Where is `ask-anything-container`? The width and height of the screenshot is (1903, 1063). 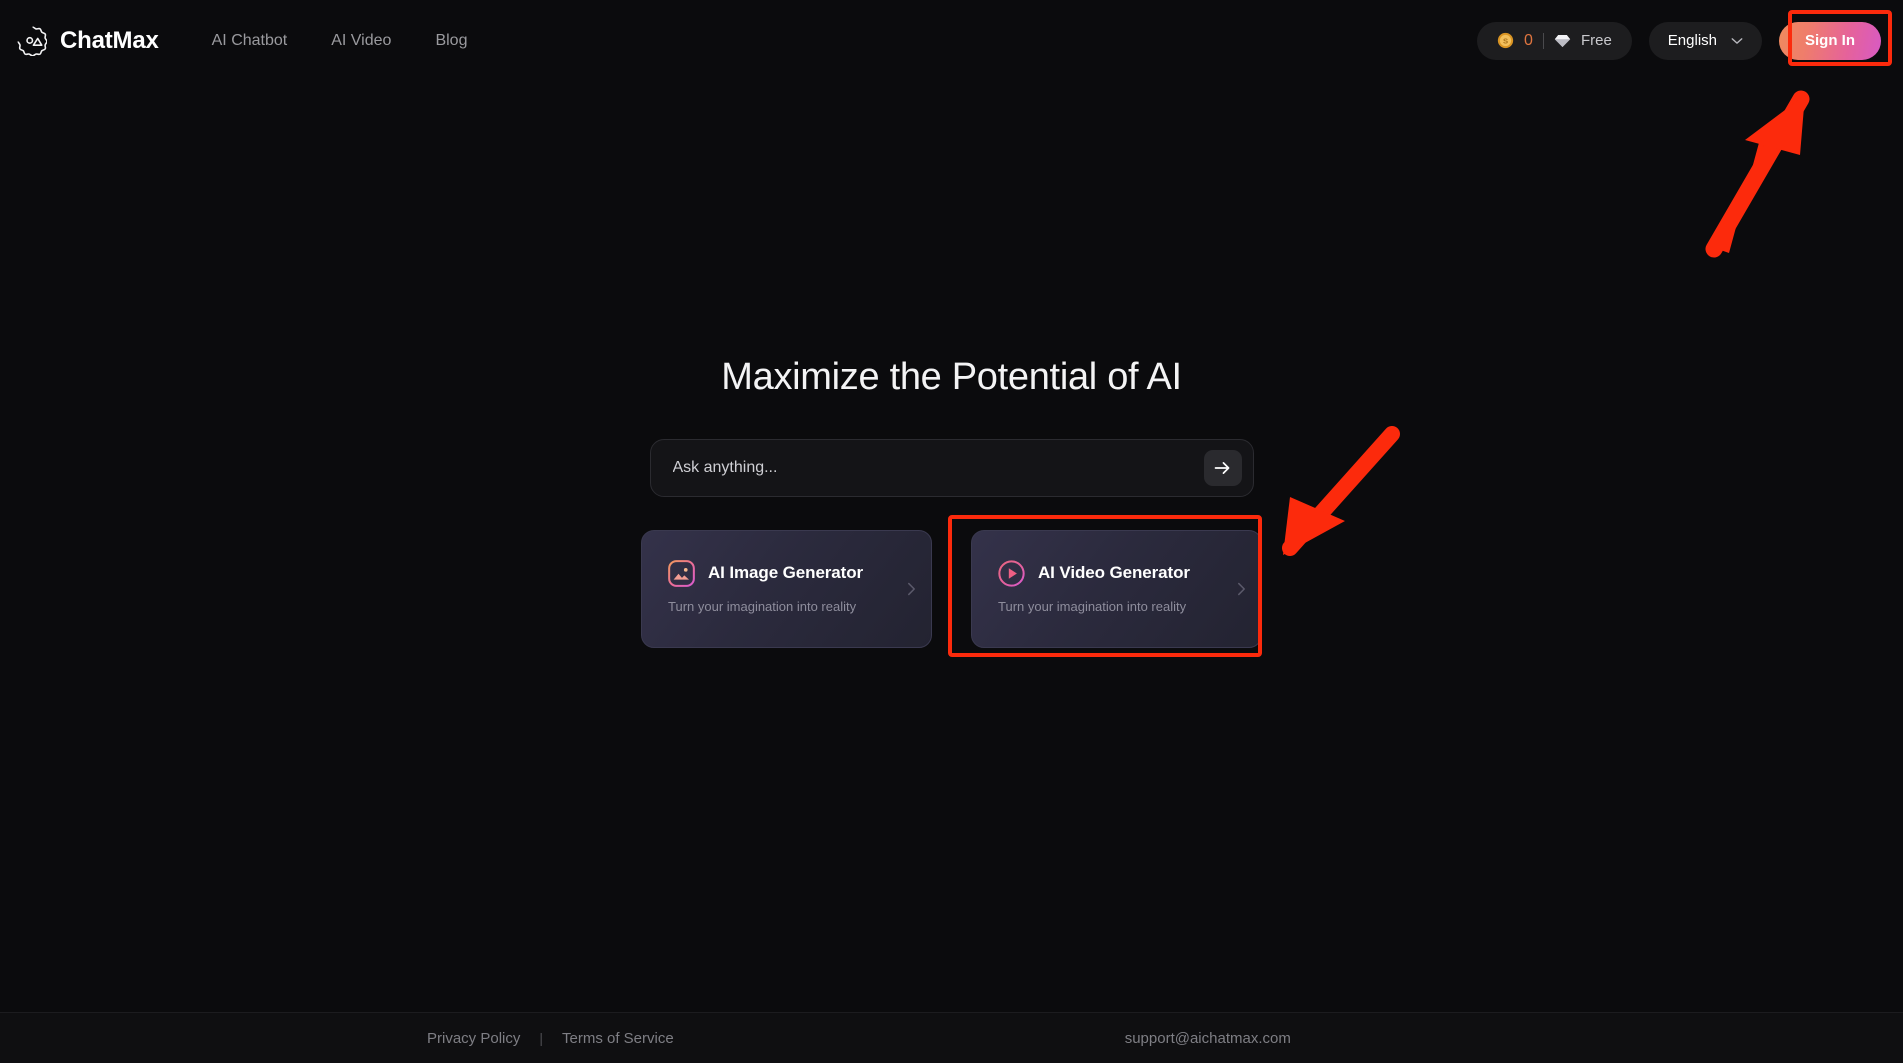
ask-anything-container is located at coordinates (951, 467).